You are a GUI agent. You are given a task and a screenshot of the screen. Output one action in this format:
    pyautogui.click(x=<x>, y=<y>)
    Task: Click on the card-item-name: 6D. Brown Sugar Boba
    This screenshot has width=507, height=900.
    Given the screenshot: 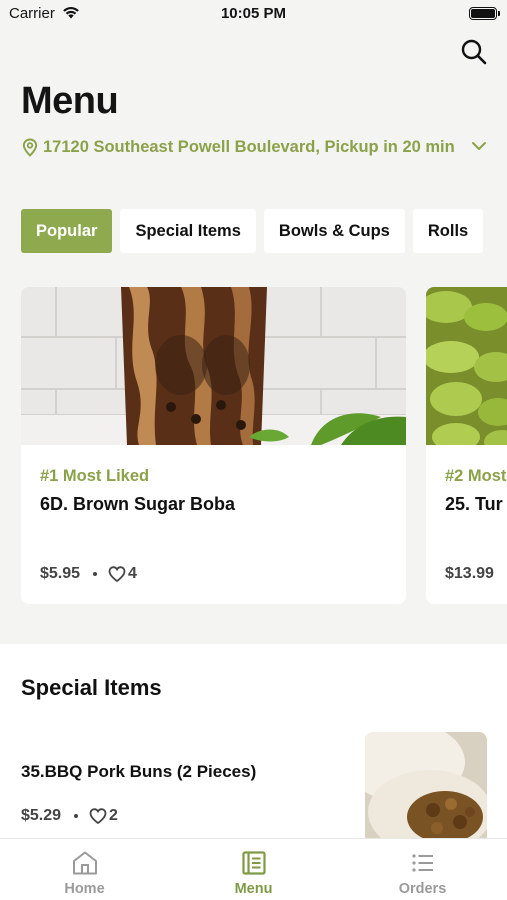 What is the action you would take?
    pyautogui.click(x=138, y=504)
    